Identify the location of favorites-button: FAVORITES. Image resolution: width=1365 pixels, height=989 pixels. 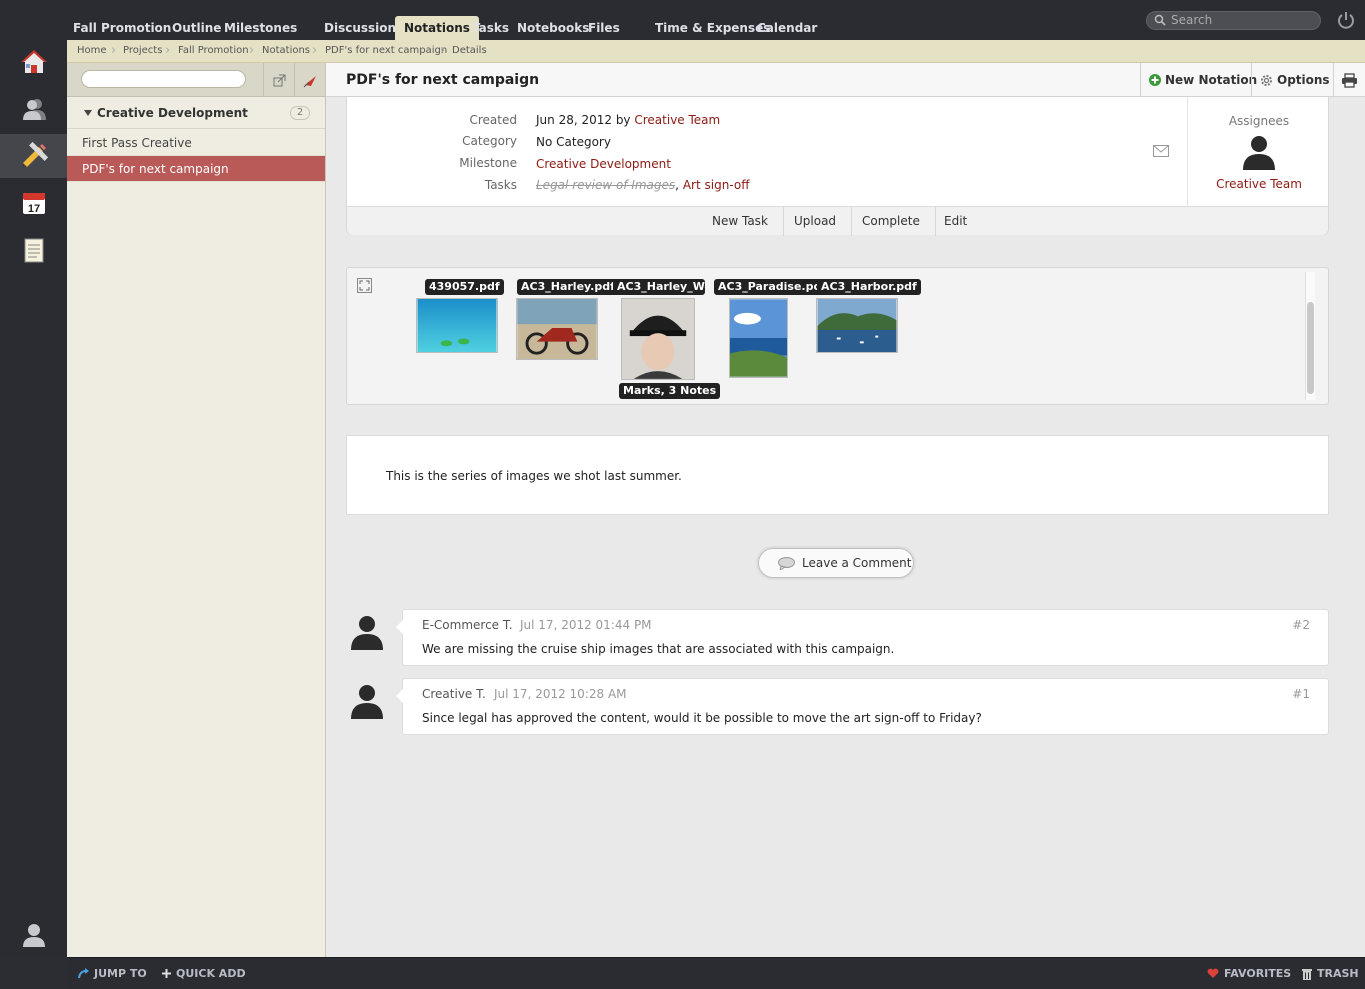
(1249, 973).